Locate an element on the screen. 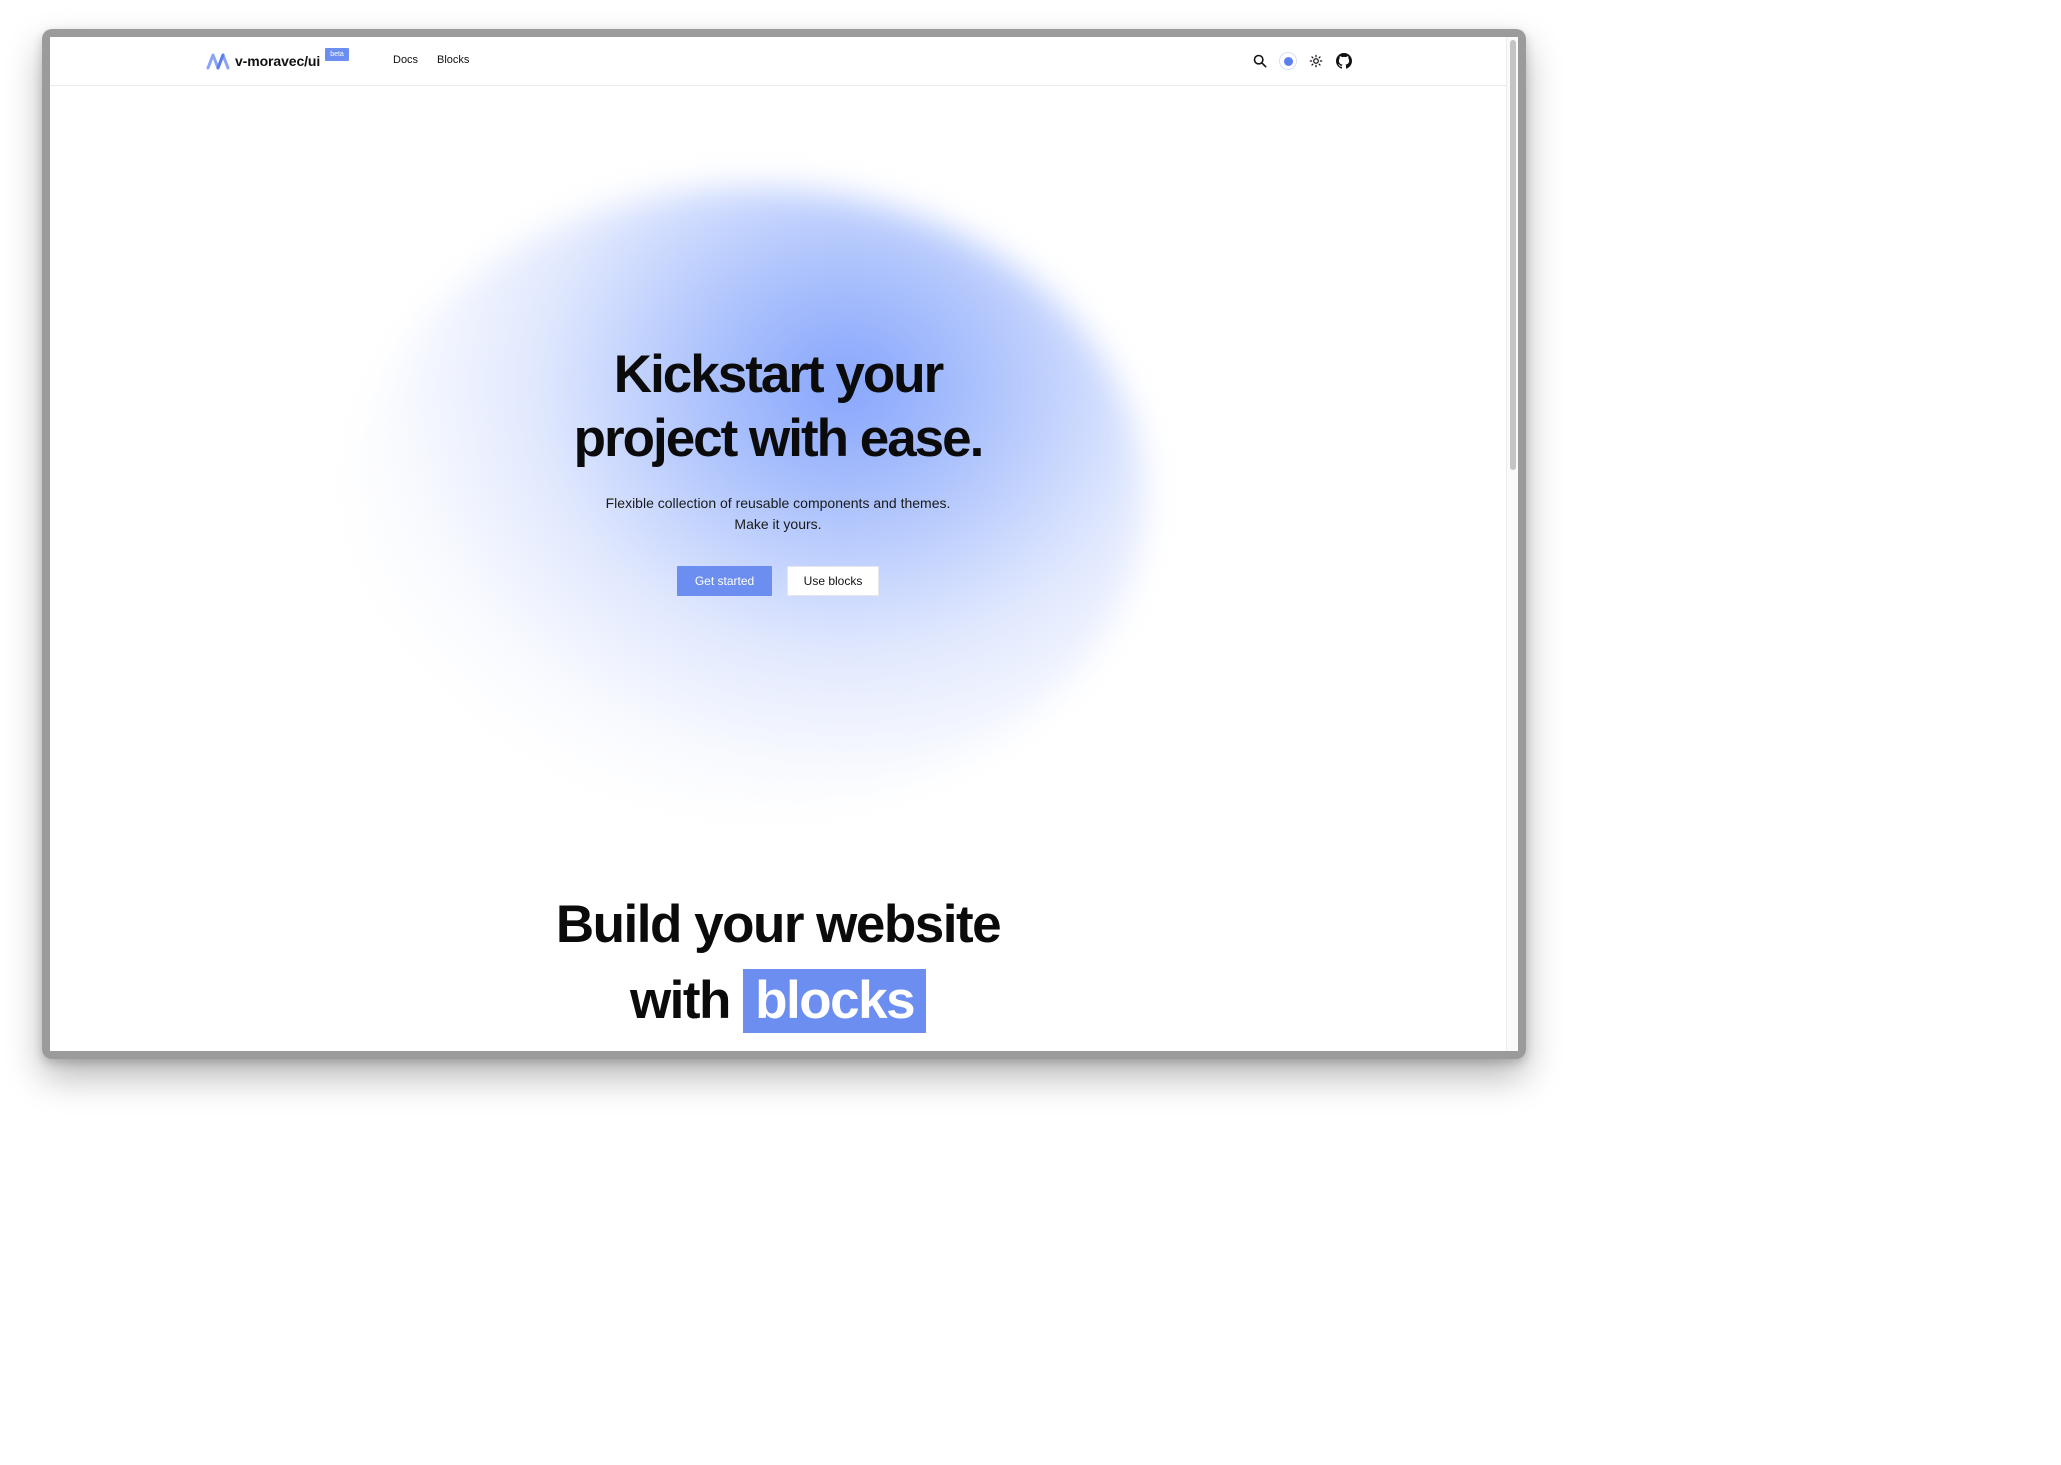 The image size is (2061, 1465). blocks-section-title: Build your website with blocks is located at coordinates (778, 963).